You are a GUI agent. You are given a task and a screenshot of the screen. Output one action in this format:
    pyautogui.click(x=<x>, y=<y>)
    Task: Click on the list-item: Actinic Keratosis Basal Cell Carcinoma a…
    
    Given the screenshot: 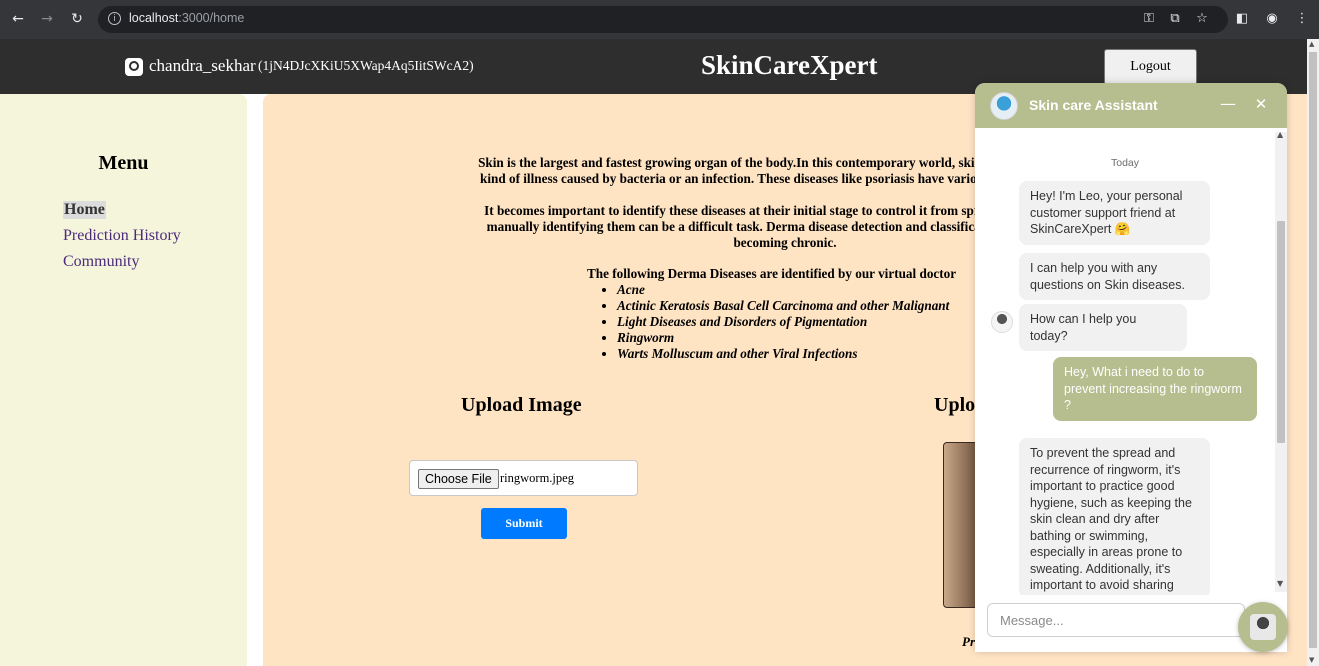 What is the action you would take?
    pyautogui.click(x=783, y=306)
    